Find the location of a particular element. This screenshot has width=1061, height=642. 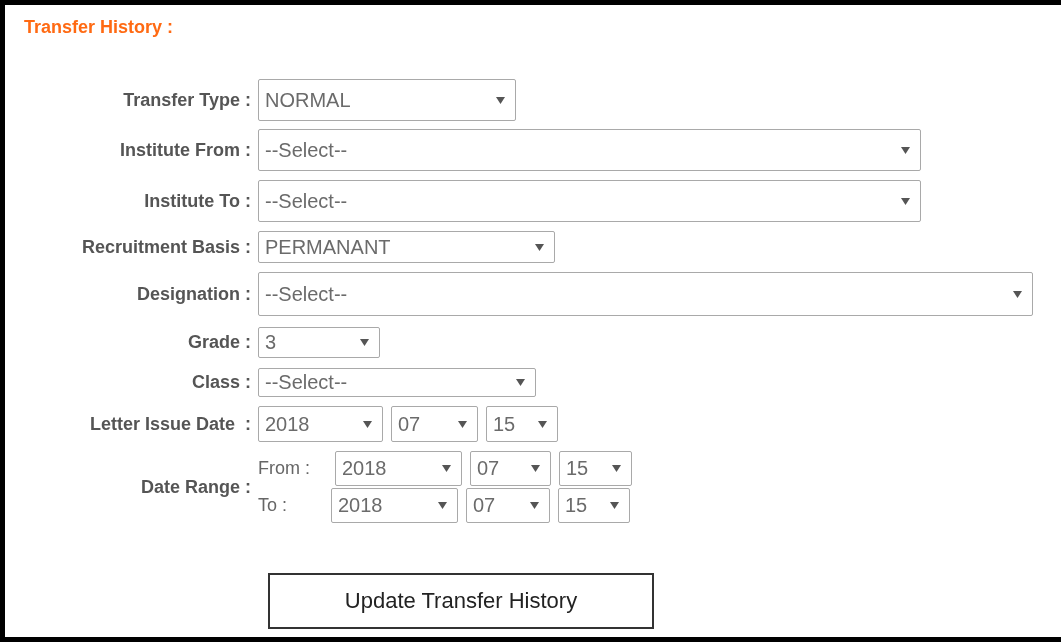

field-label: Institute To : is located at coordinates (197, 201).